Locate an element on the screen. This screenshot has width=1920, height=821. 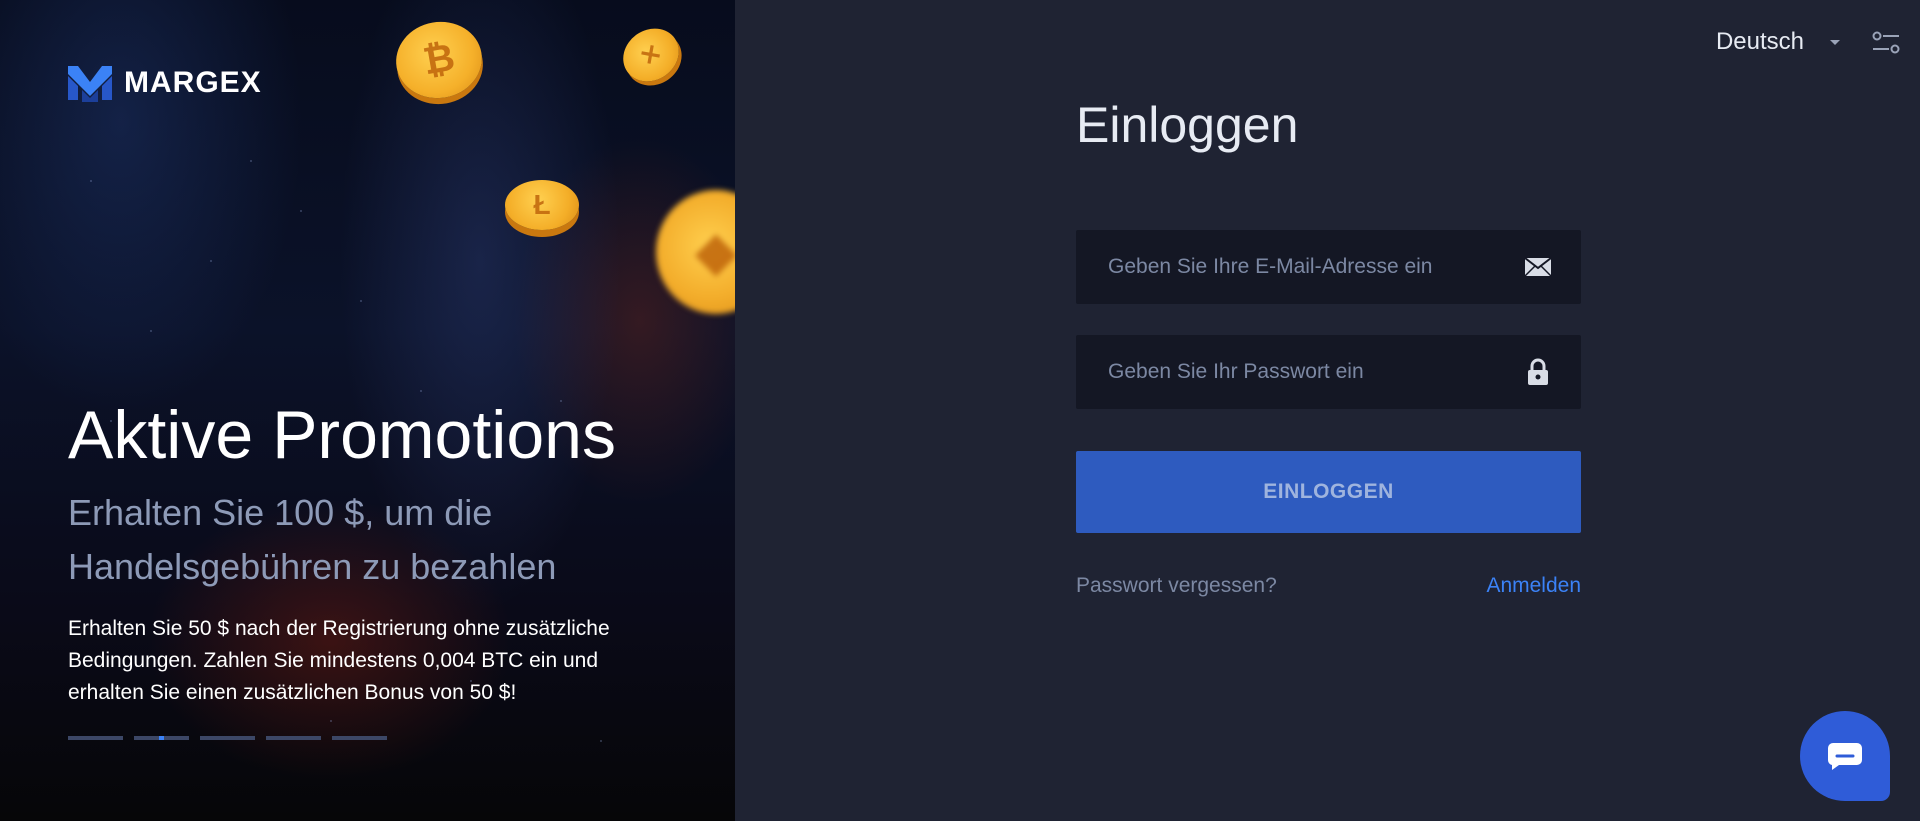
brand-logo: MARGEX is located at coordinates (165, 83).